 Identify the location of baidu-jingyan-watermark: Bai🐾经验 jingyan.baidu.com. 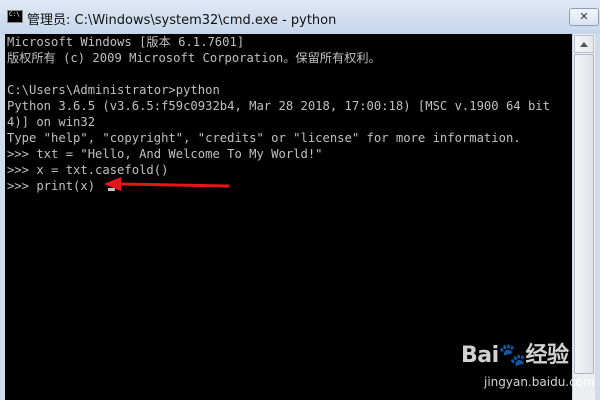
(528, 366).